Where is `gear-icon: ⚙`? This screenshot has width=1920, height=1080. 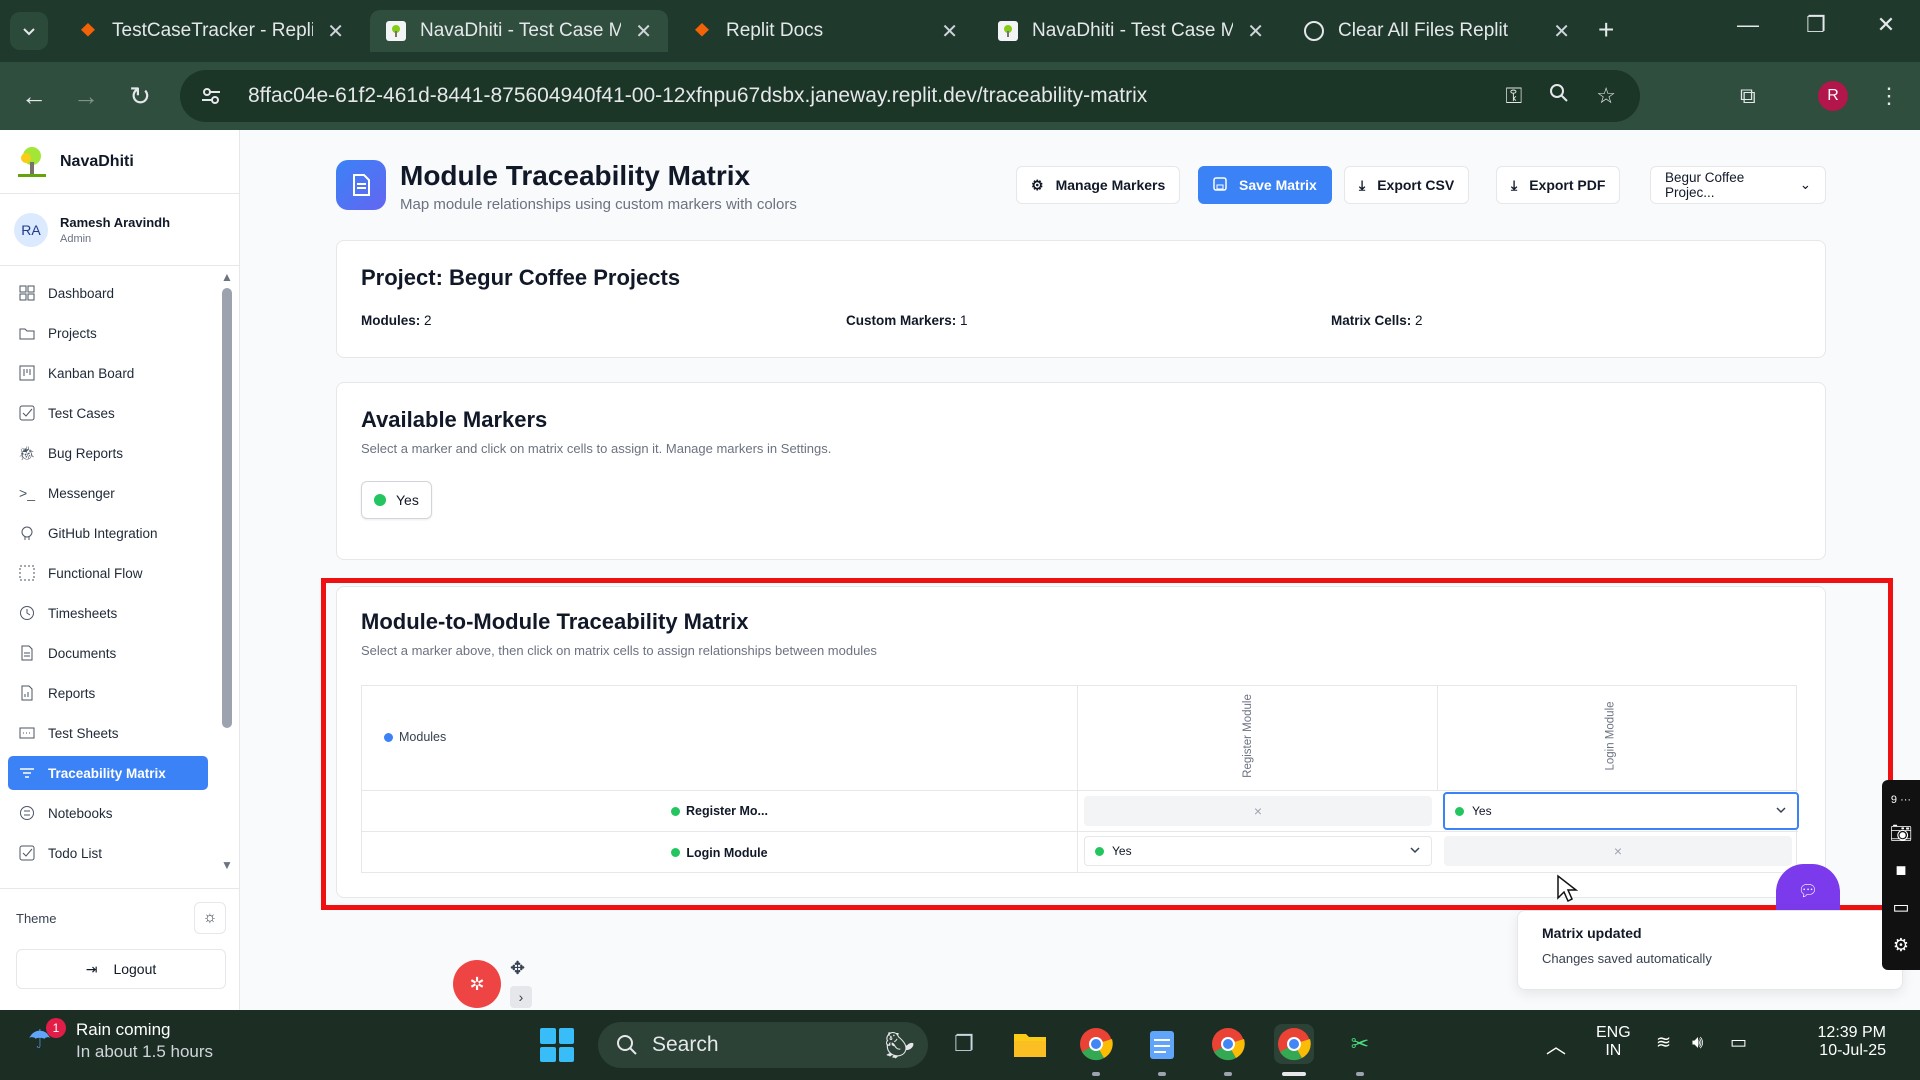 gear-icon: ⚙ is located at coordinates (1901, 945).